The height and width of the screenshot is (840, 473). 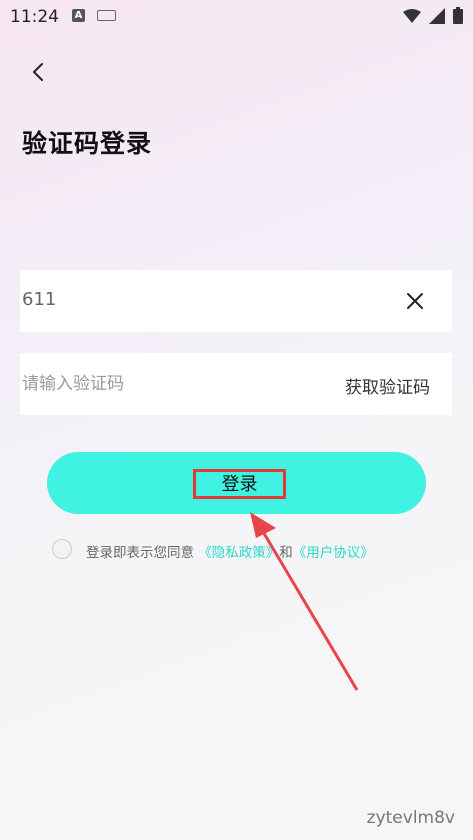 What do you see at coordinates (34, 17) in the screenshot?
I see `status-time: 11:24` at bounding box center [34, 17].